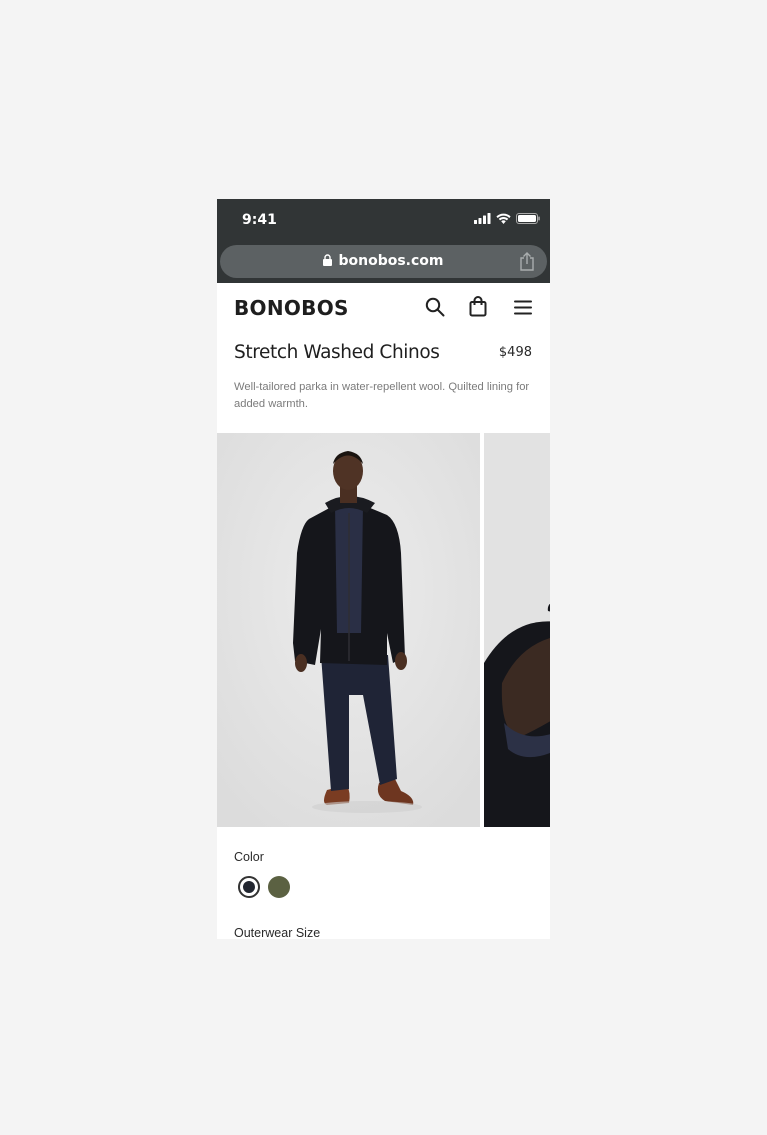 The height and width of the screenshot is (1135, 767). What do you see at coordinates (337, 352) in the screenshot?
I see `product-title: Stretch Washed Chinos` at bounding box center [337, 352].